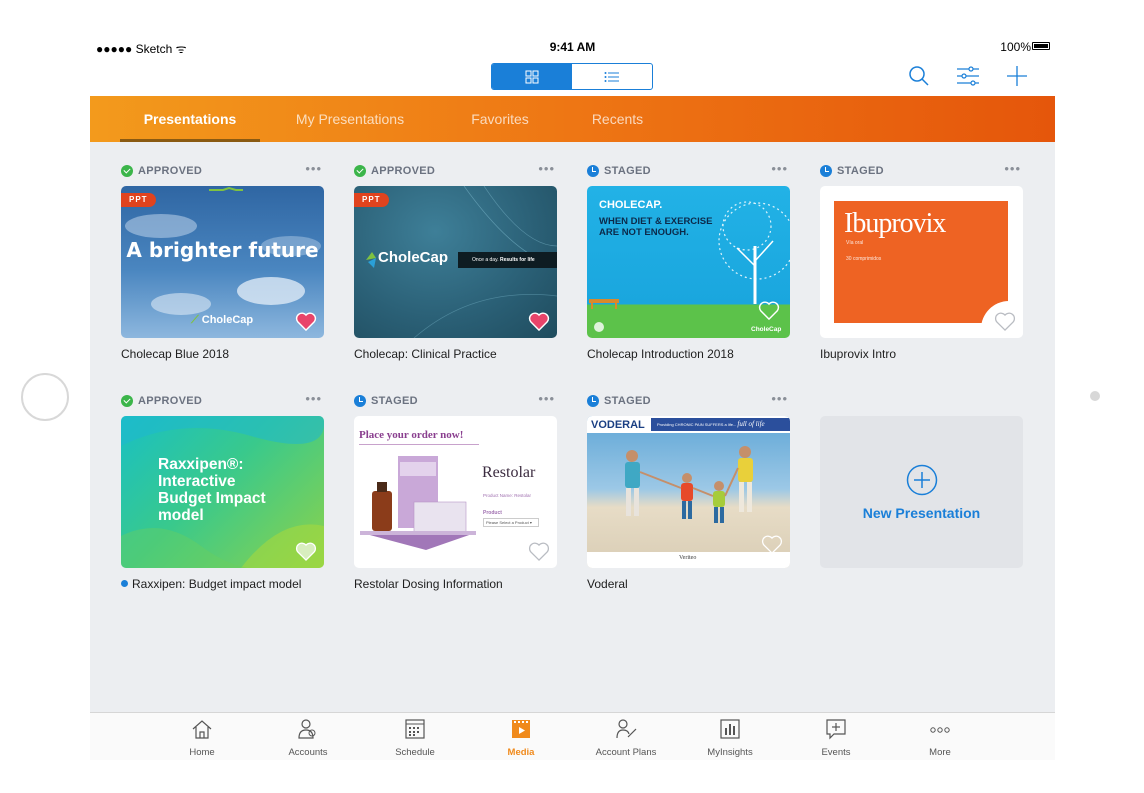  I want to click on thumb-sub-2: 30 comprimidos, so click(864, 259).